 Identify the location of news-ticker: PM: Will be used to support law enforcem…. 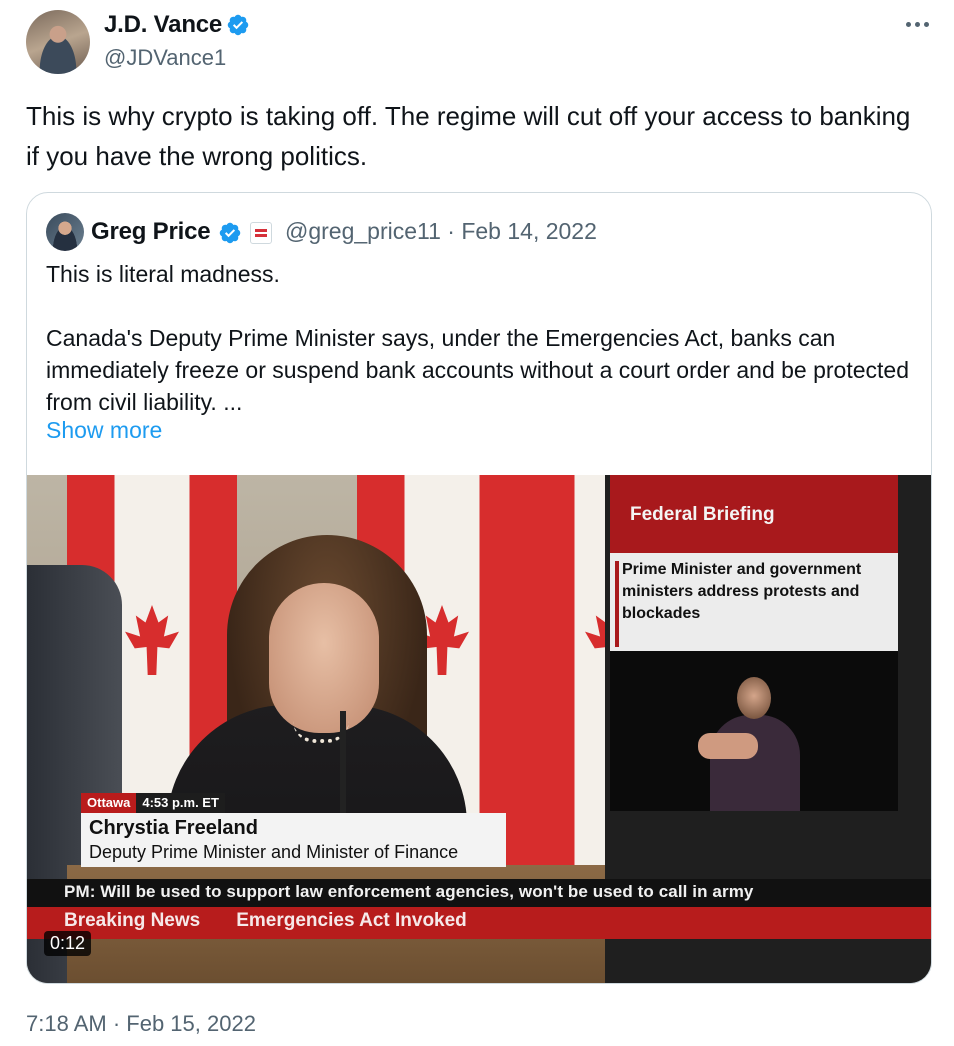
(479, 893).